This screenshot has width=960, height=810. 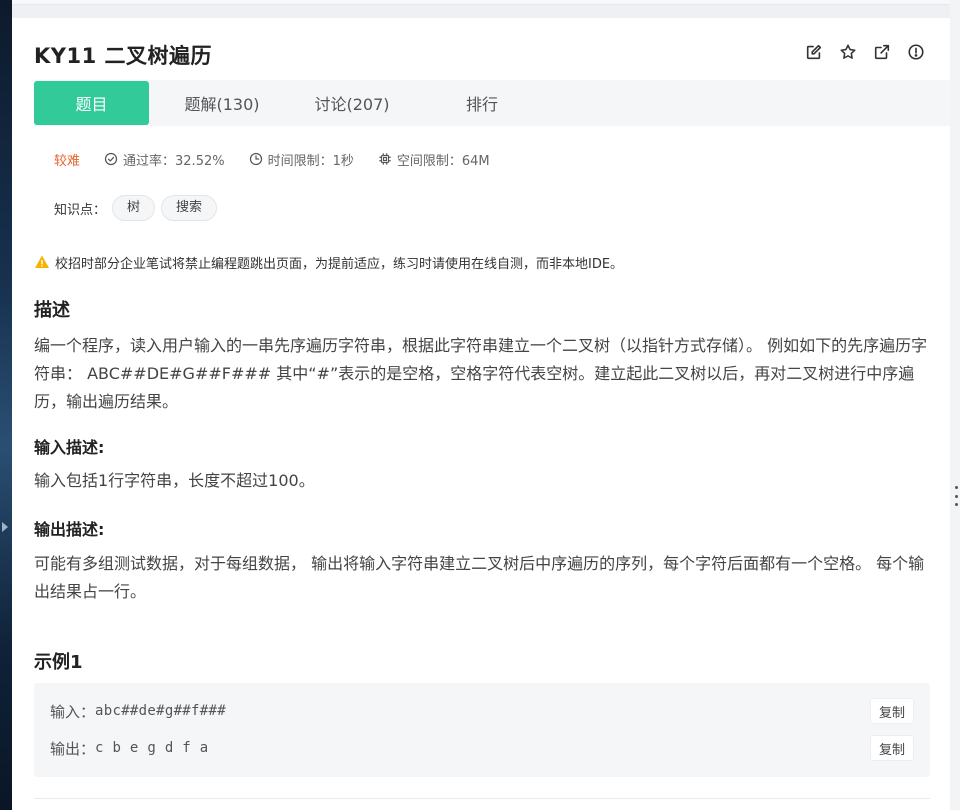 I want to click on description-heading: 描述, so click(x=52, y=310).